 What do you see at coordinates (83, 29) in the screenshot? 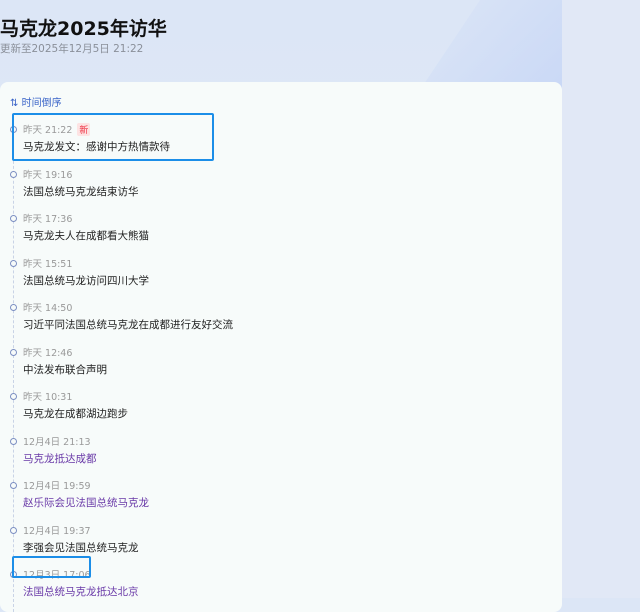
I see `page-title: 马克龙2025年访华` at bounding box center [83, 29].